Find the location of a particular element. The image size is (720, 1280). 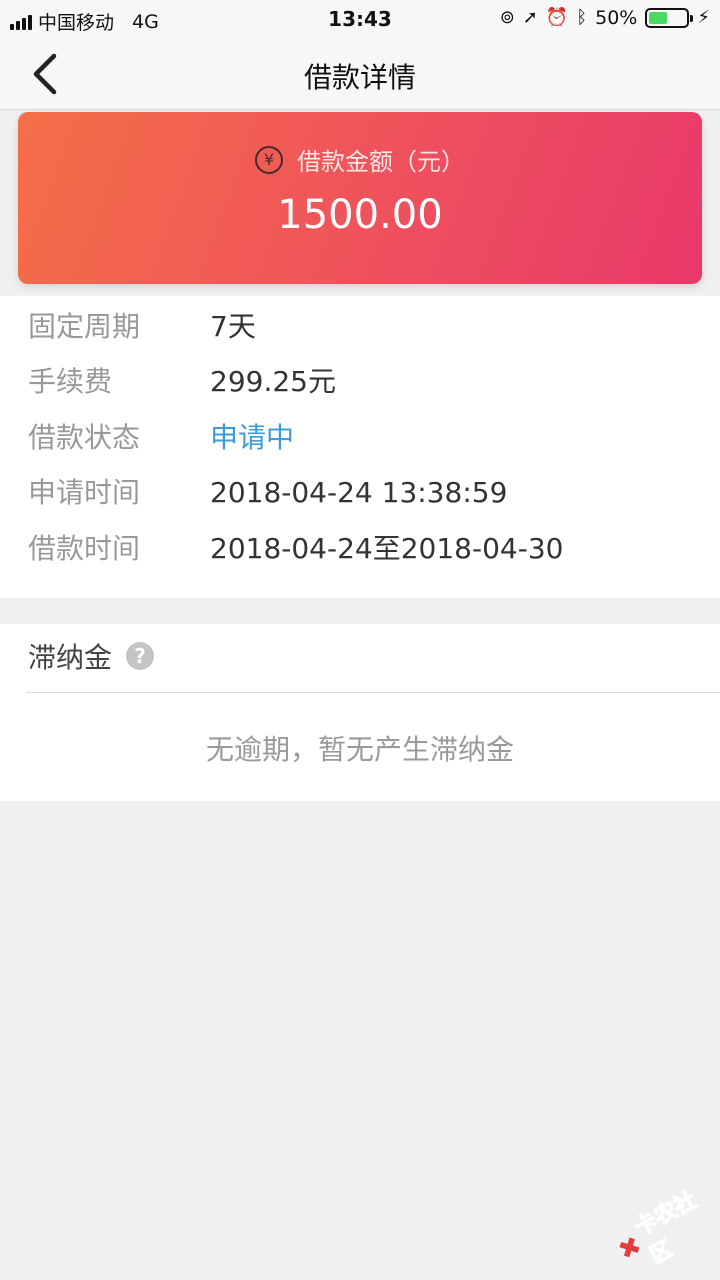

late-fee-section: 滞纳金 ? 无逾期，暂无产生滞纳金 is located at coordinates (360, 712).